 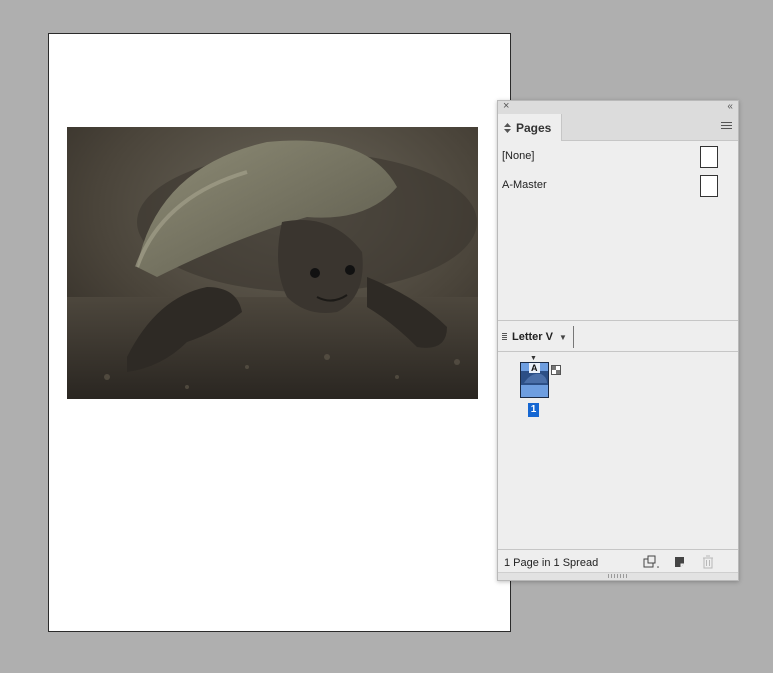 What do you see at coordinates (709, 186) in the screenshot?
I see `master-a-thumbnail` at bounding box center [709, 186].